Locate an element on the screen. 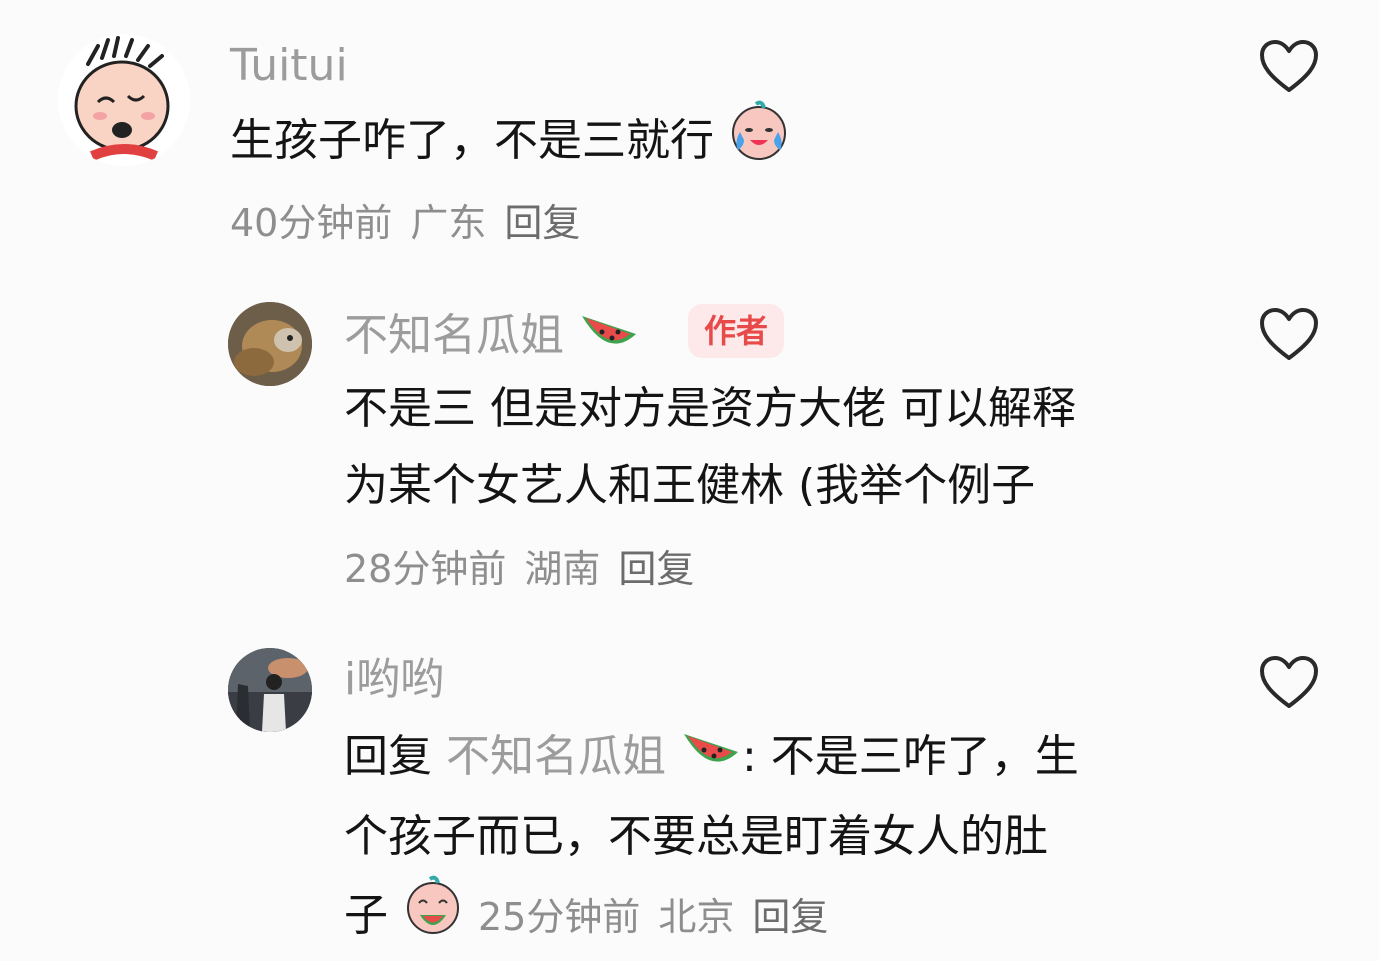 Image resolution: width=1379 pixels, height=961 pixels. comment-text-body: 生孩子咋了，不是三就行 is located at coordinates (472, 140).